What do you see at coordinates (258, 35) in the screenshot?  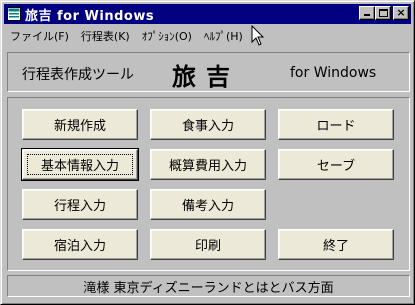 I see `mouse-pointer-icon` at bounding box center [258, 35].